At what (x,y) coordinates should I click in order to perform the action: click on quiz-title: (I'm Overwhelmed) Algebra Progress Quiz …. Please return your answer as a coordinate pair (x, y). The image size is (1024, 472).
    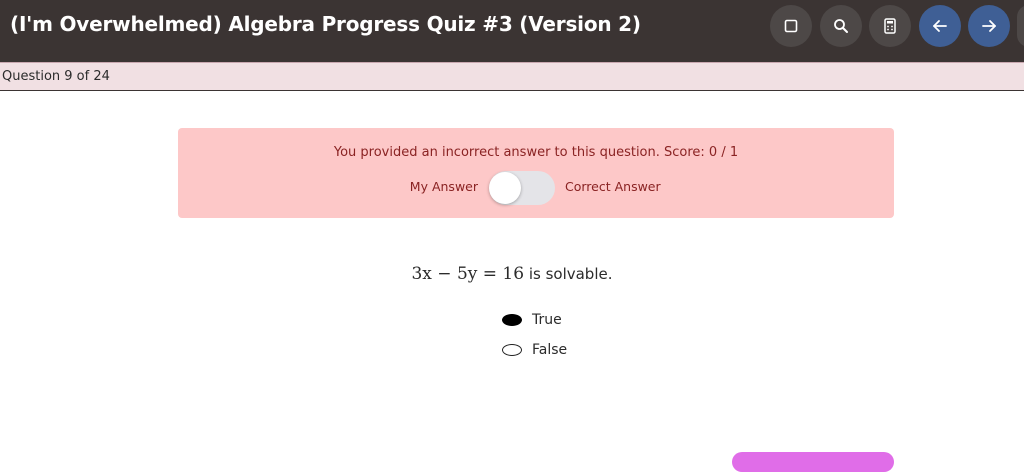
    Looking at the image, I should click on (325, 24).